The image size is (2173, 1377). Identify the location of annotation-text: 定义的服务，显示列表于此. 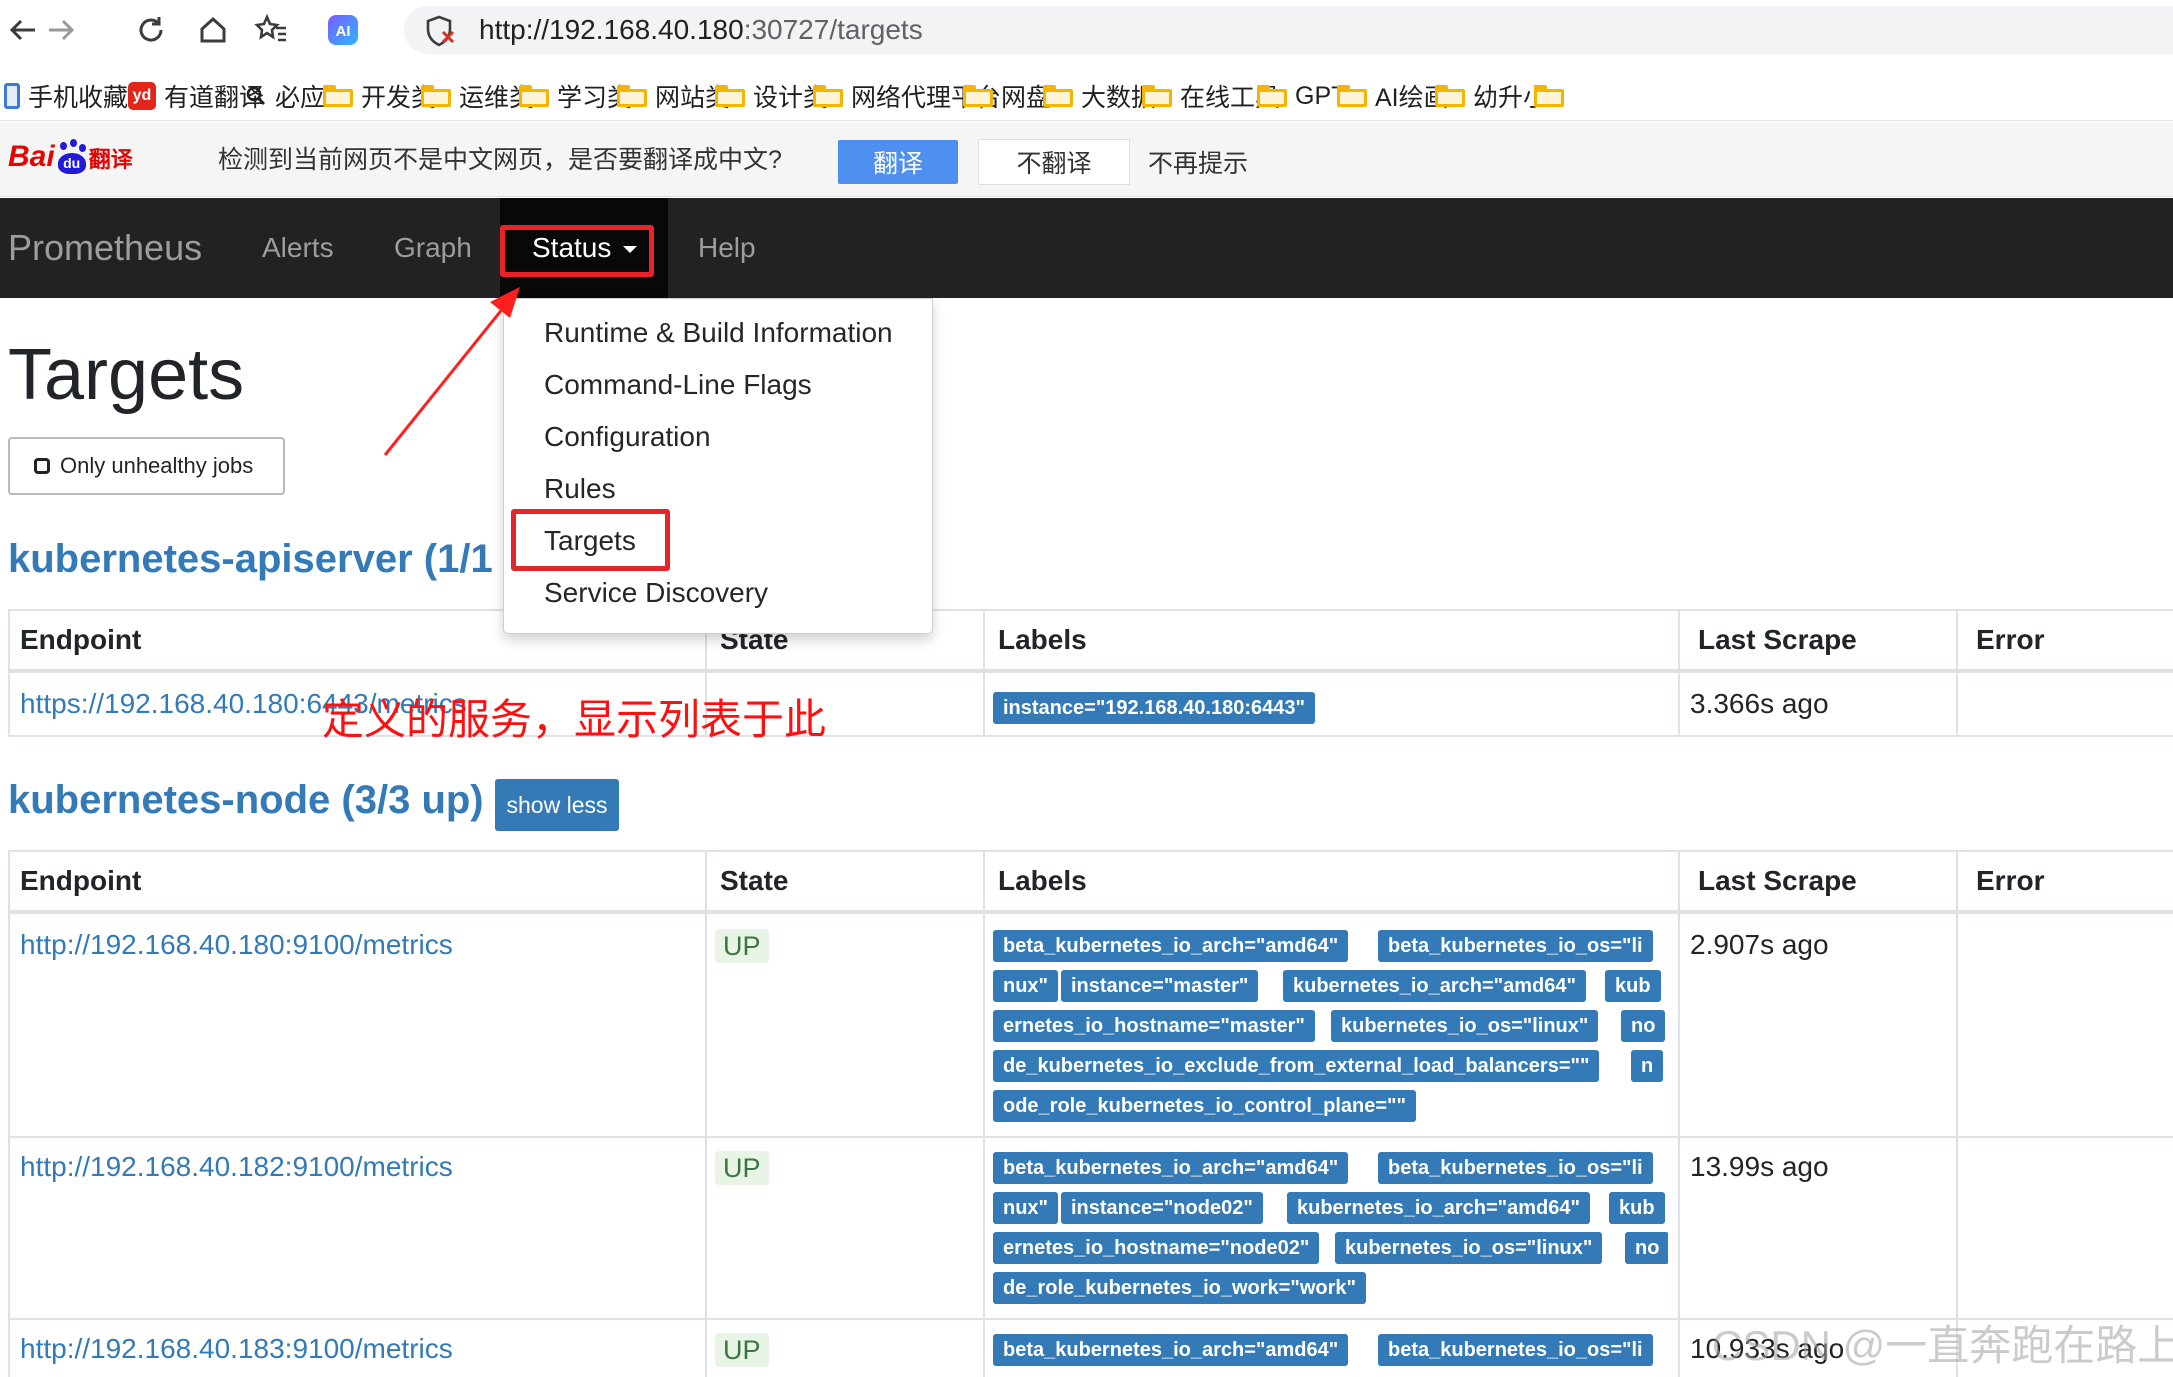
(574, 719).